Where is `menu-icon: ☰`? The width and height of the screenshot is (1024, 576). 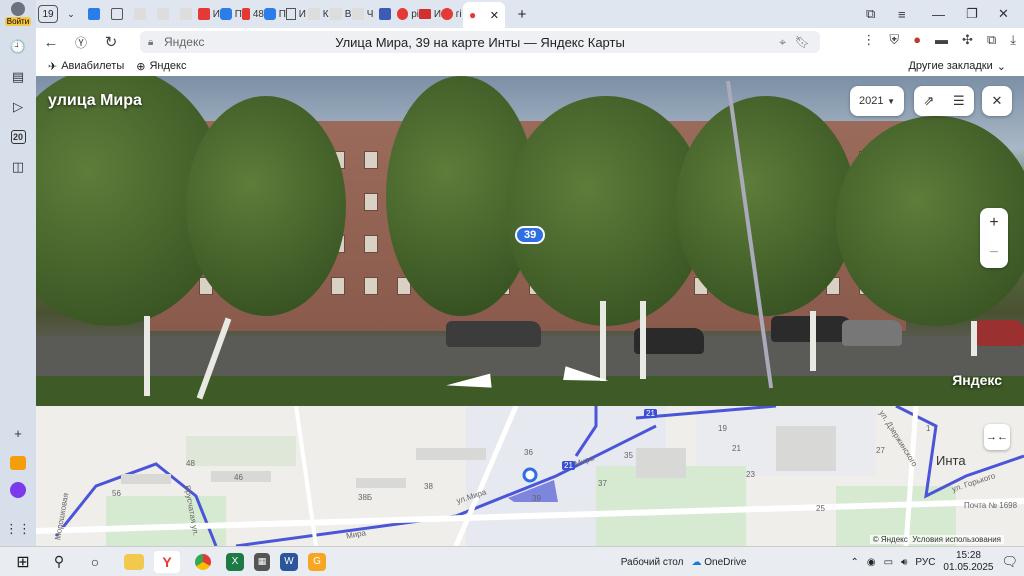 menu-icon: ☰ is located at coordinates (959, 101).